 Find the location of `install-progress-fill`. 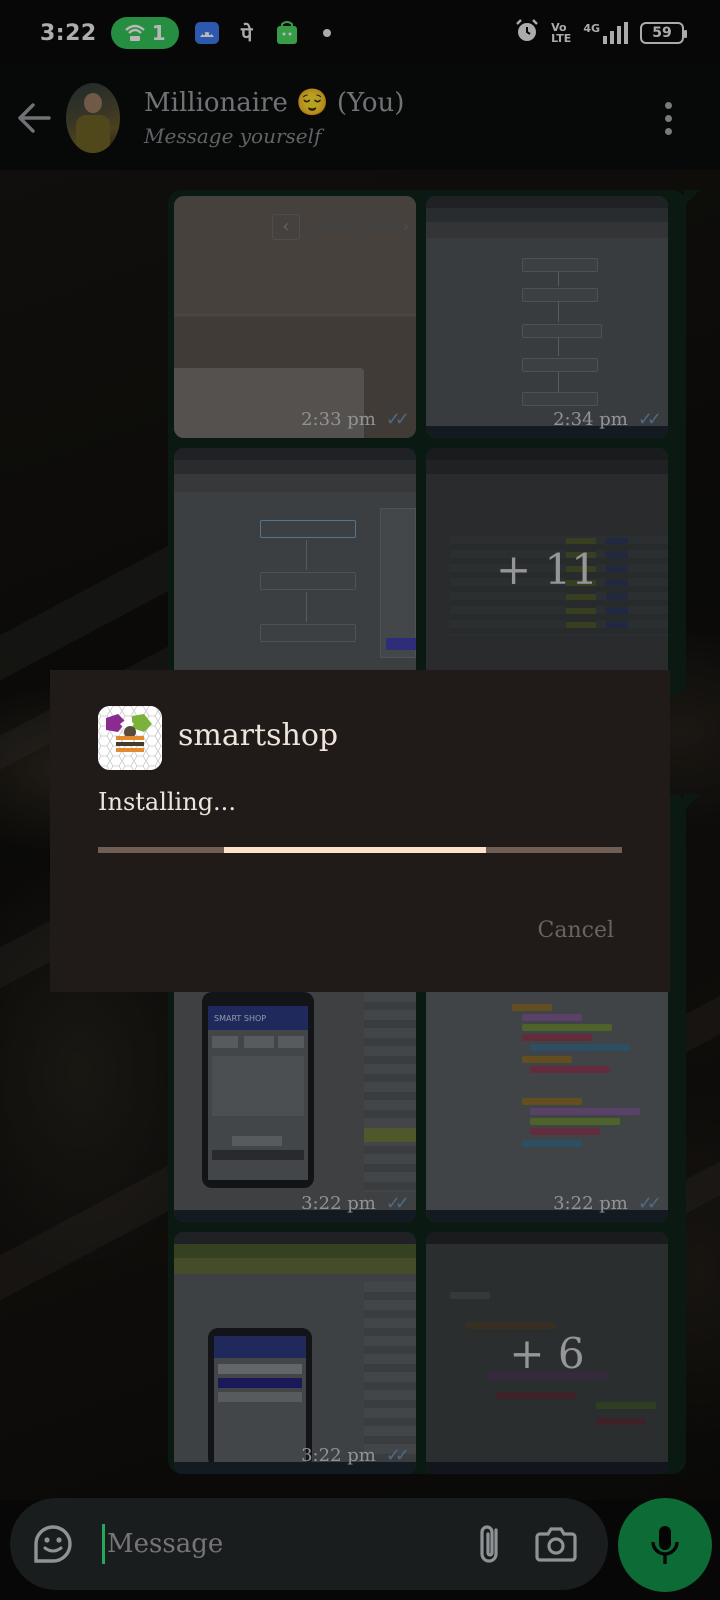

install-progress-fill is located at coordinates (354, 850).